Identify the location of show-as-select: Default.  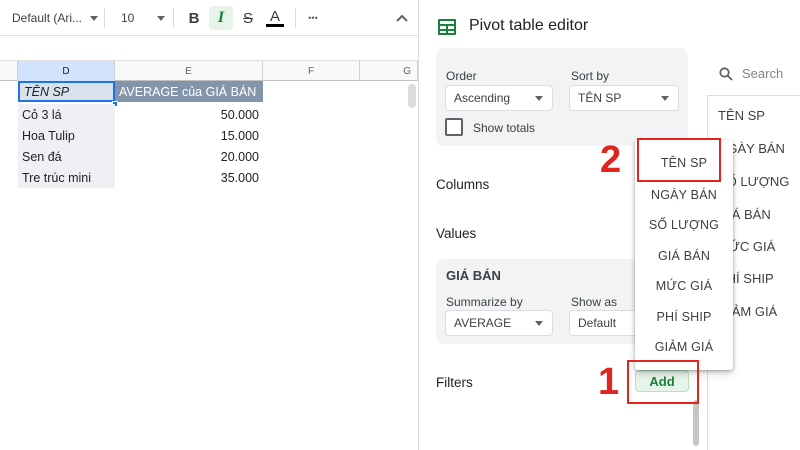
(604, 323).